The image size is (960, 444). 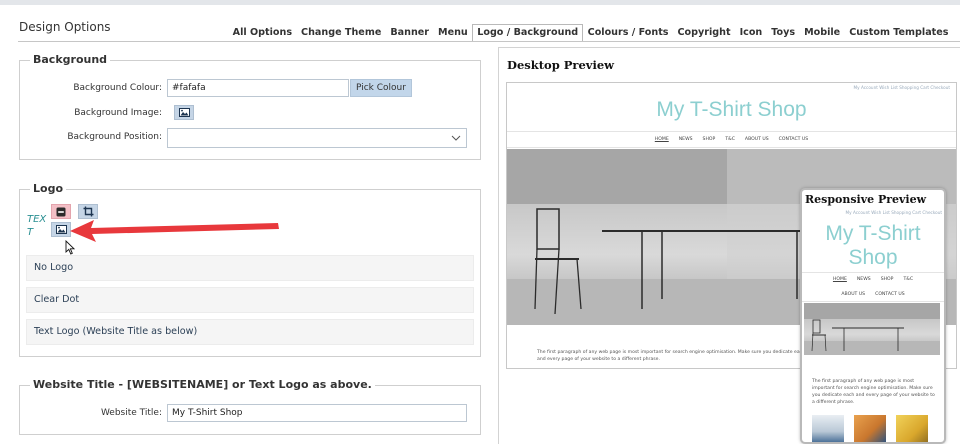 I want to click on text-logo-tag: TEXT, so click(x=37, y=226).